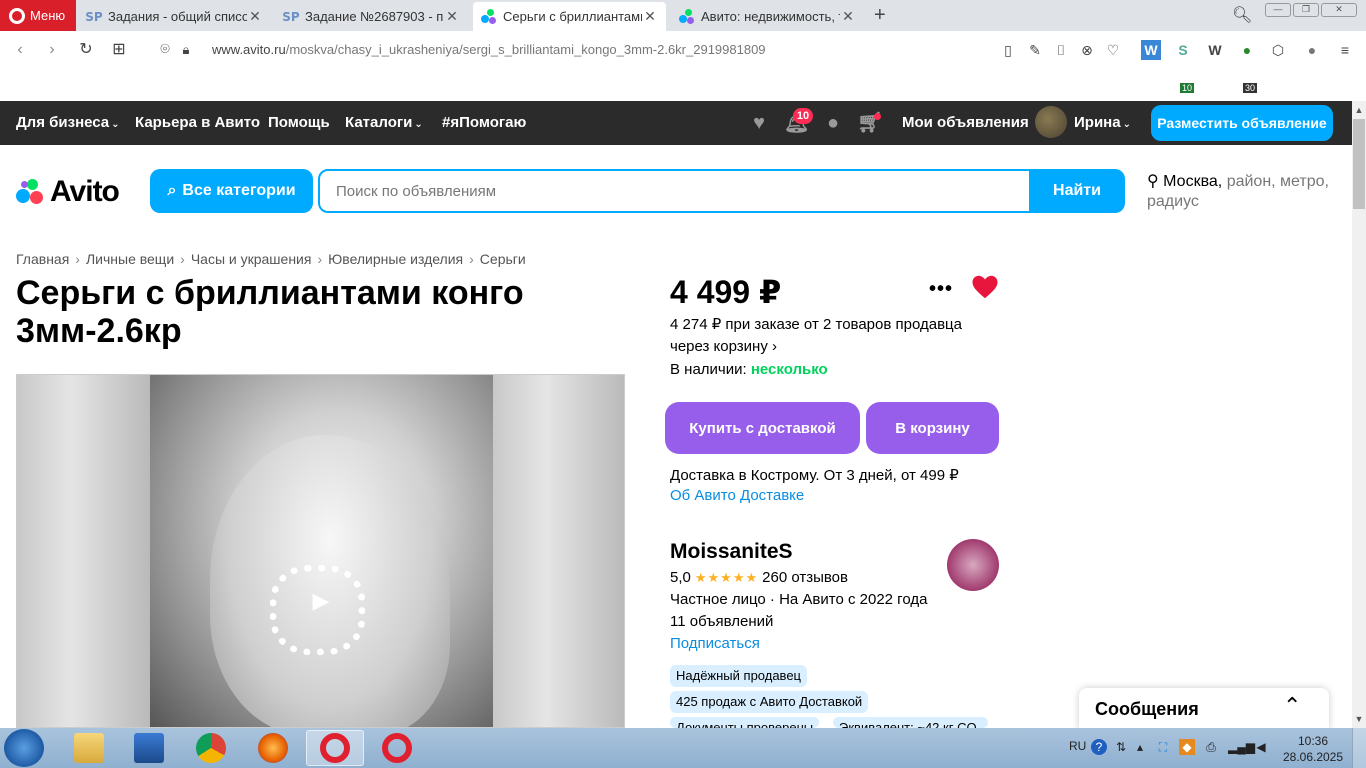 The image size is (1366, 768). I want to click on avito-logo: Avito, so click(68, 192).